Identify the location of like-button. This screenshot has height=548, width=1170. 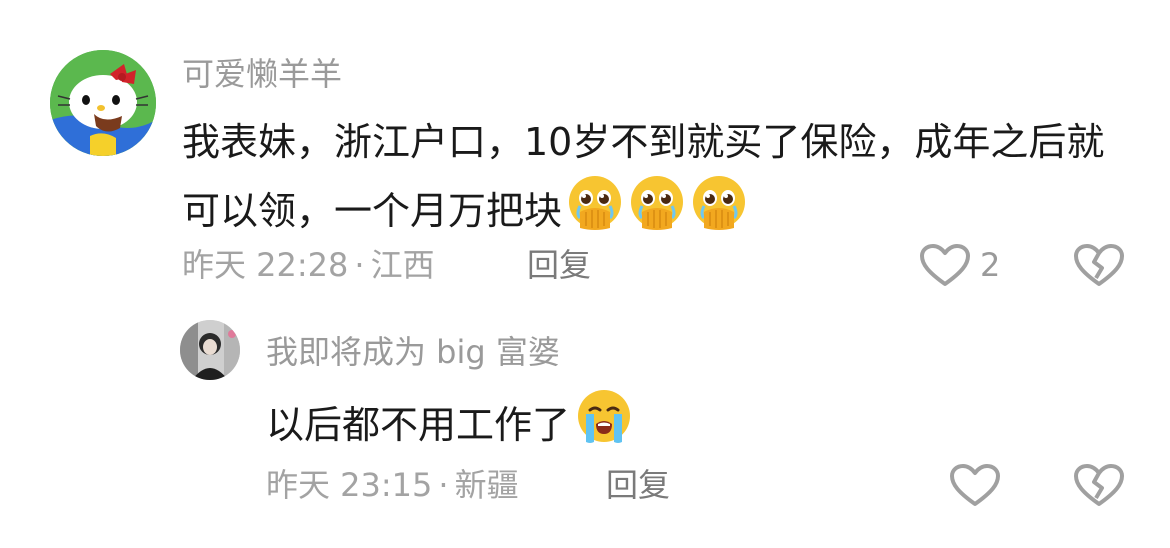
(975, 485).